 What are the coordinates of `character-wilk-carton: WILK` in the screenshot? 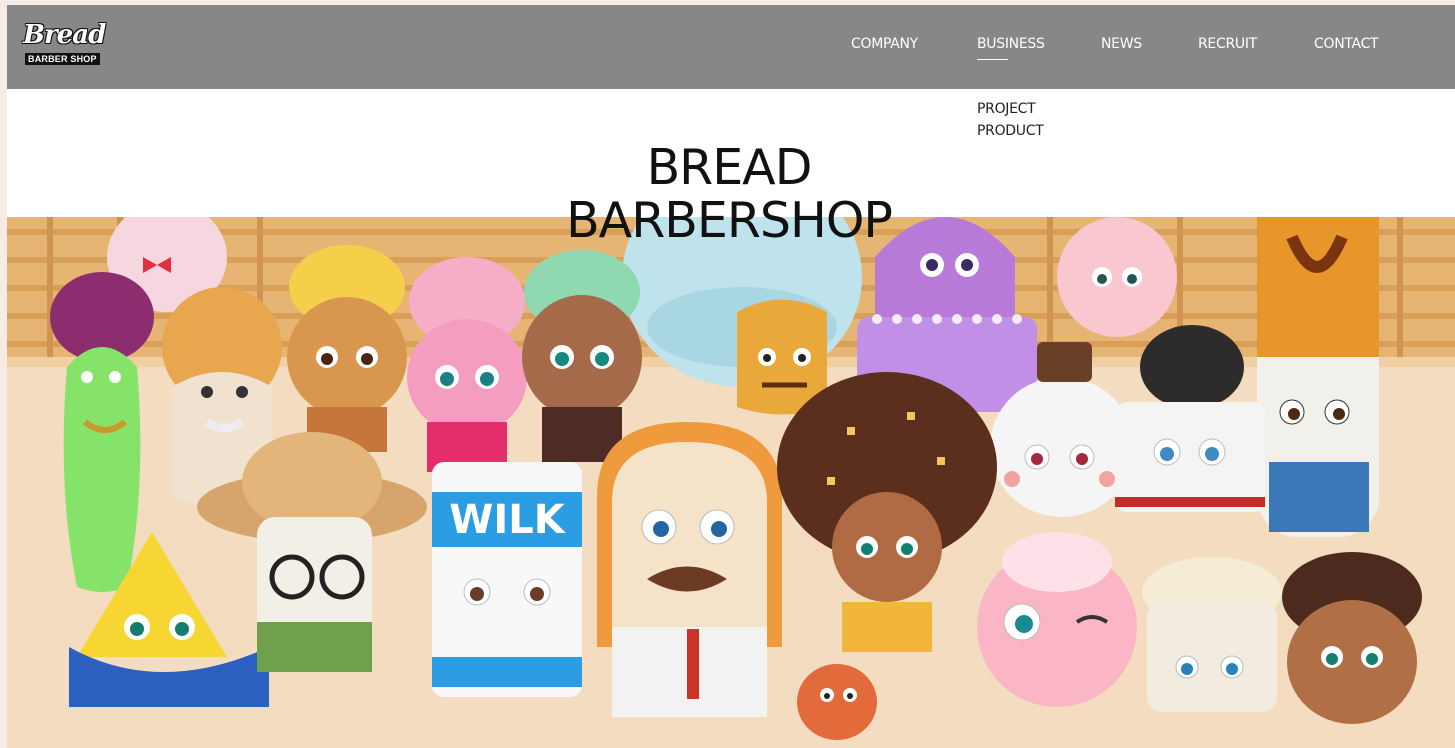 It's located at (507, 579).